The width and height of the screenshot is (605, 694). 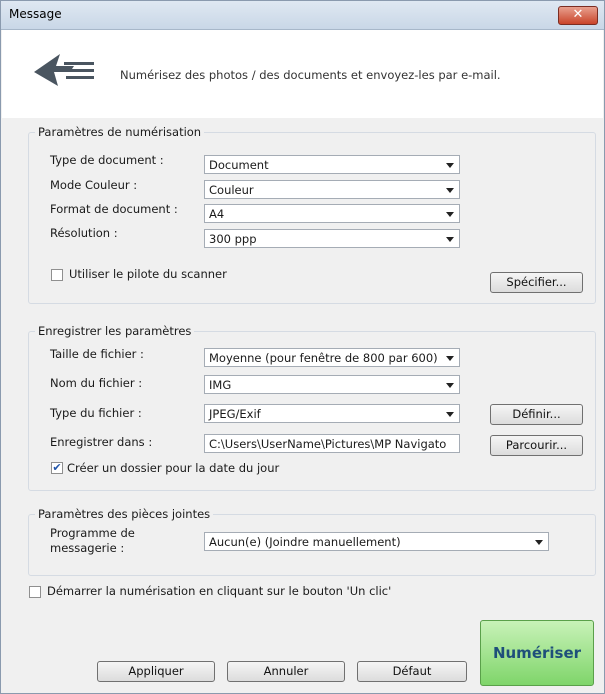 What do you see at coordinates (101, 442) in the screenshot?
I see `save-in-label: Enregistrer dans :` at bounding box center [101, 442].